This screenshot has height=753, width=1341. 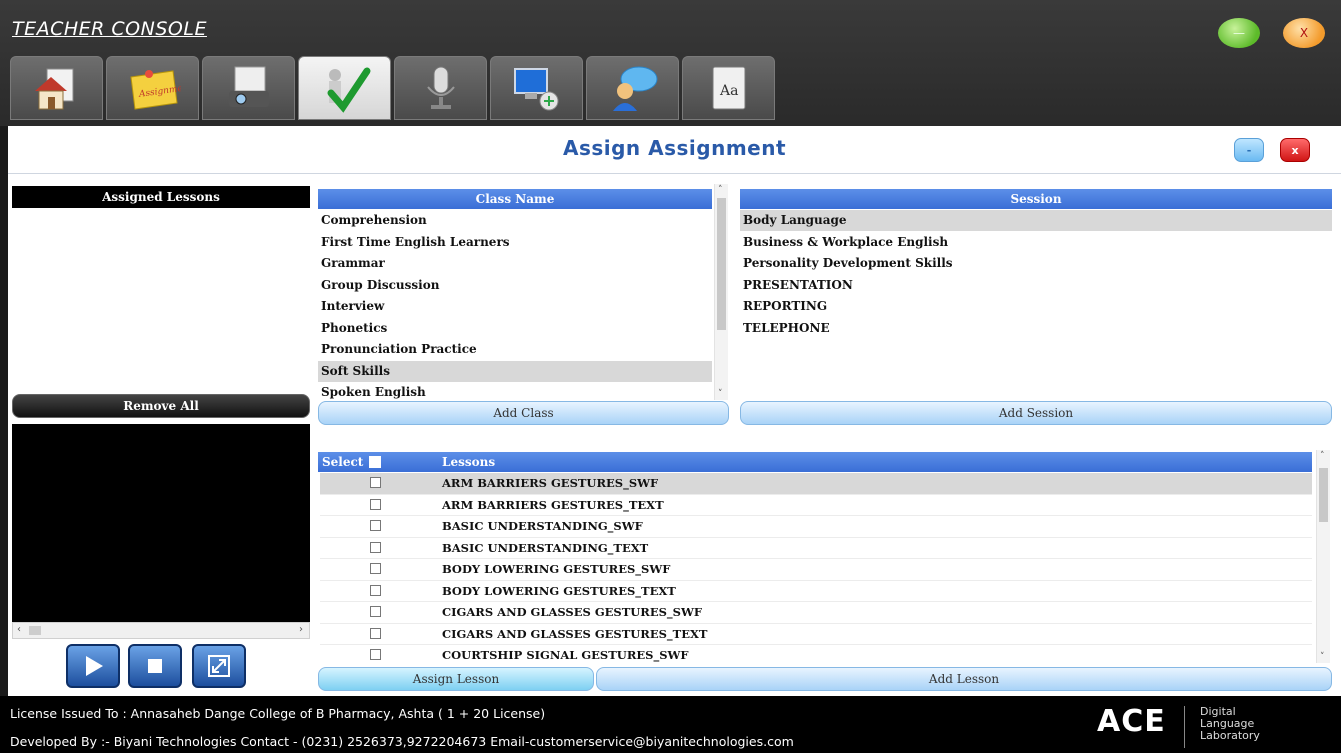 What do you see at coordinates (1239, 33) in the screenshot?
I see `window-minimize-button: —` at bounding box center [1239, 33].